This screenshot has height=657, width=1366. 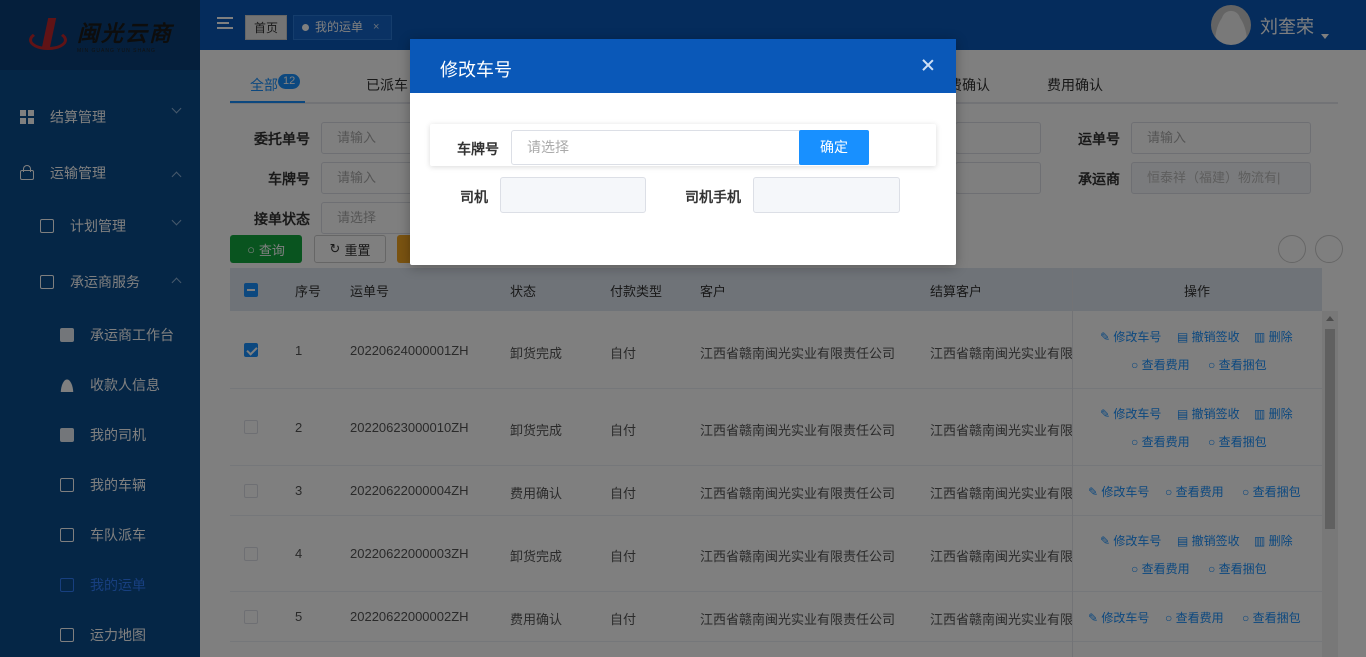 I want to click on plate-select: 请选择, so click(x=656, y=147).